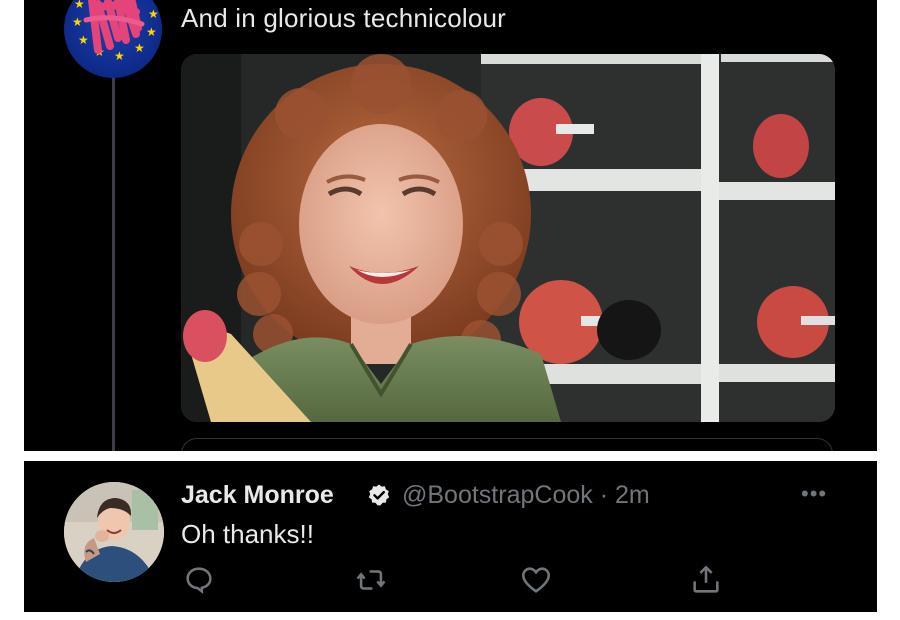 Image resolution: width=900 pixels, height=620 pixels. Describe the element at coordinates (344, 18) in the screenshot. I see `tweet-text: And in glorious technicolour` at that location.